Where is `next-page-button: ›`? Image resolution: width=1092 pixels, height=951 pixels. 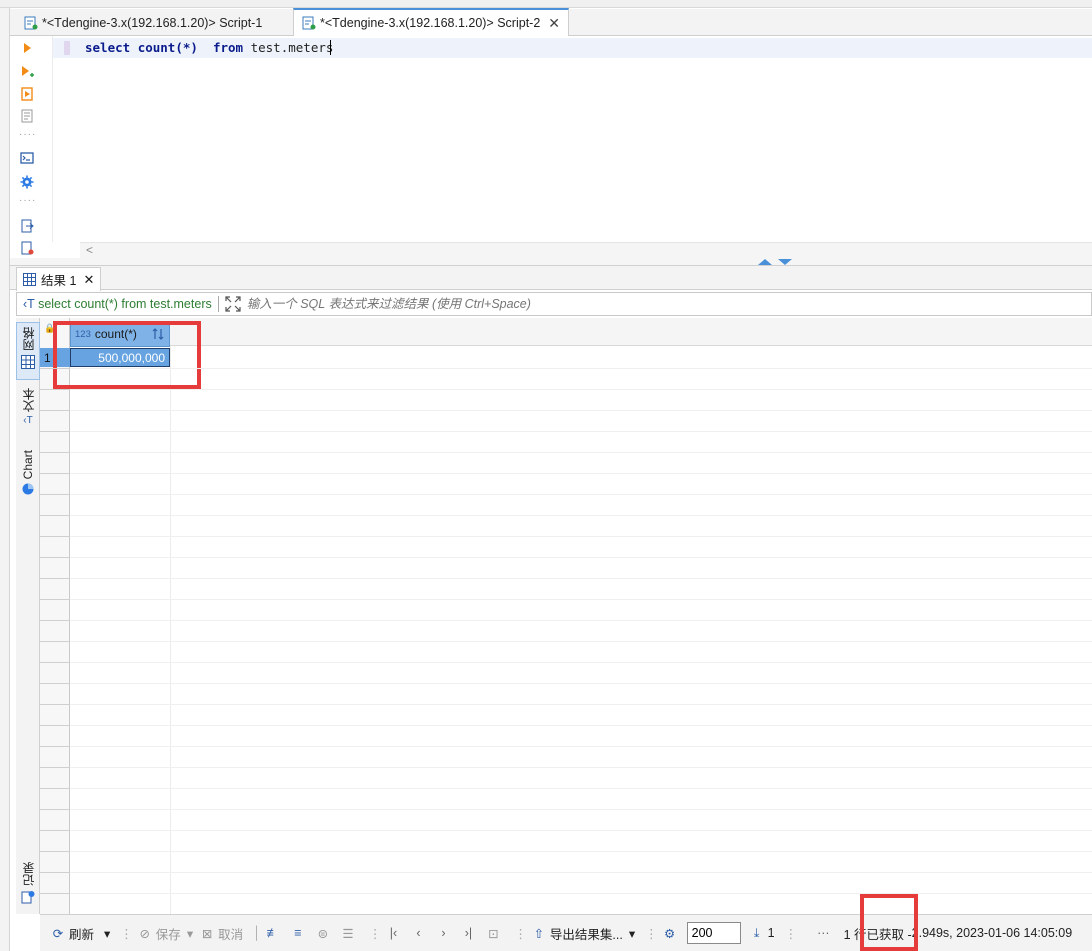
next-page-button: › is located at coordinates (444, 933).